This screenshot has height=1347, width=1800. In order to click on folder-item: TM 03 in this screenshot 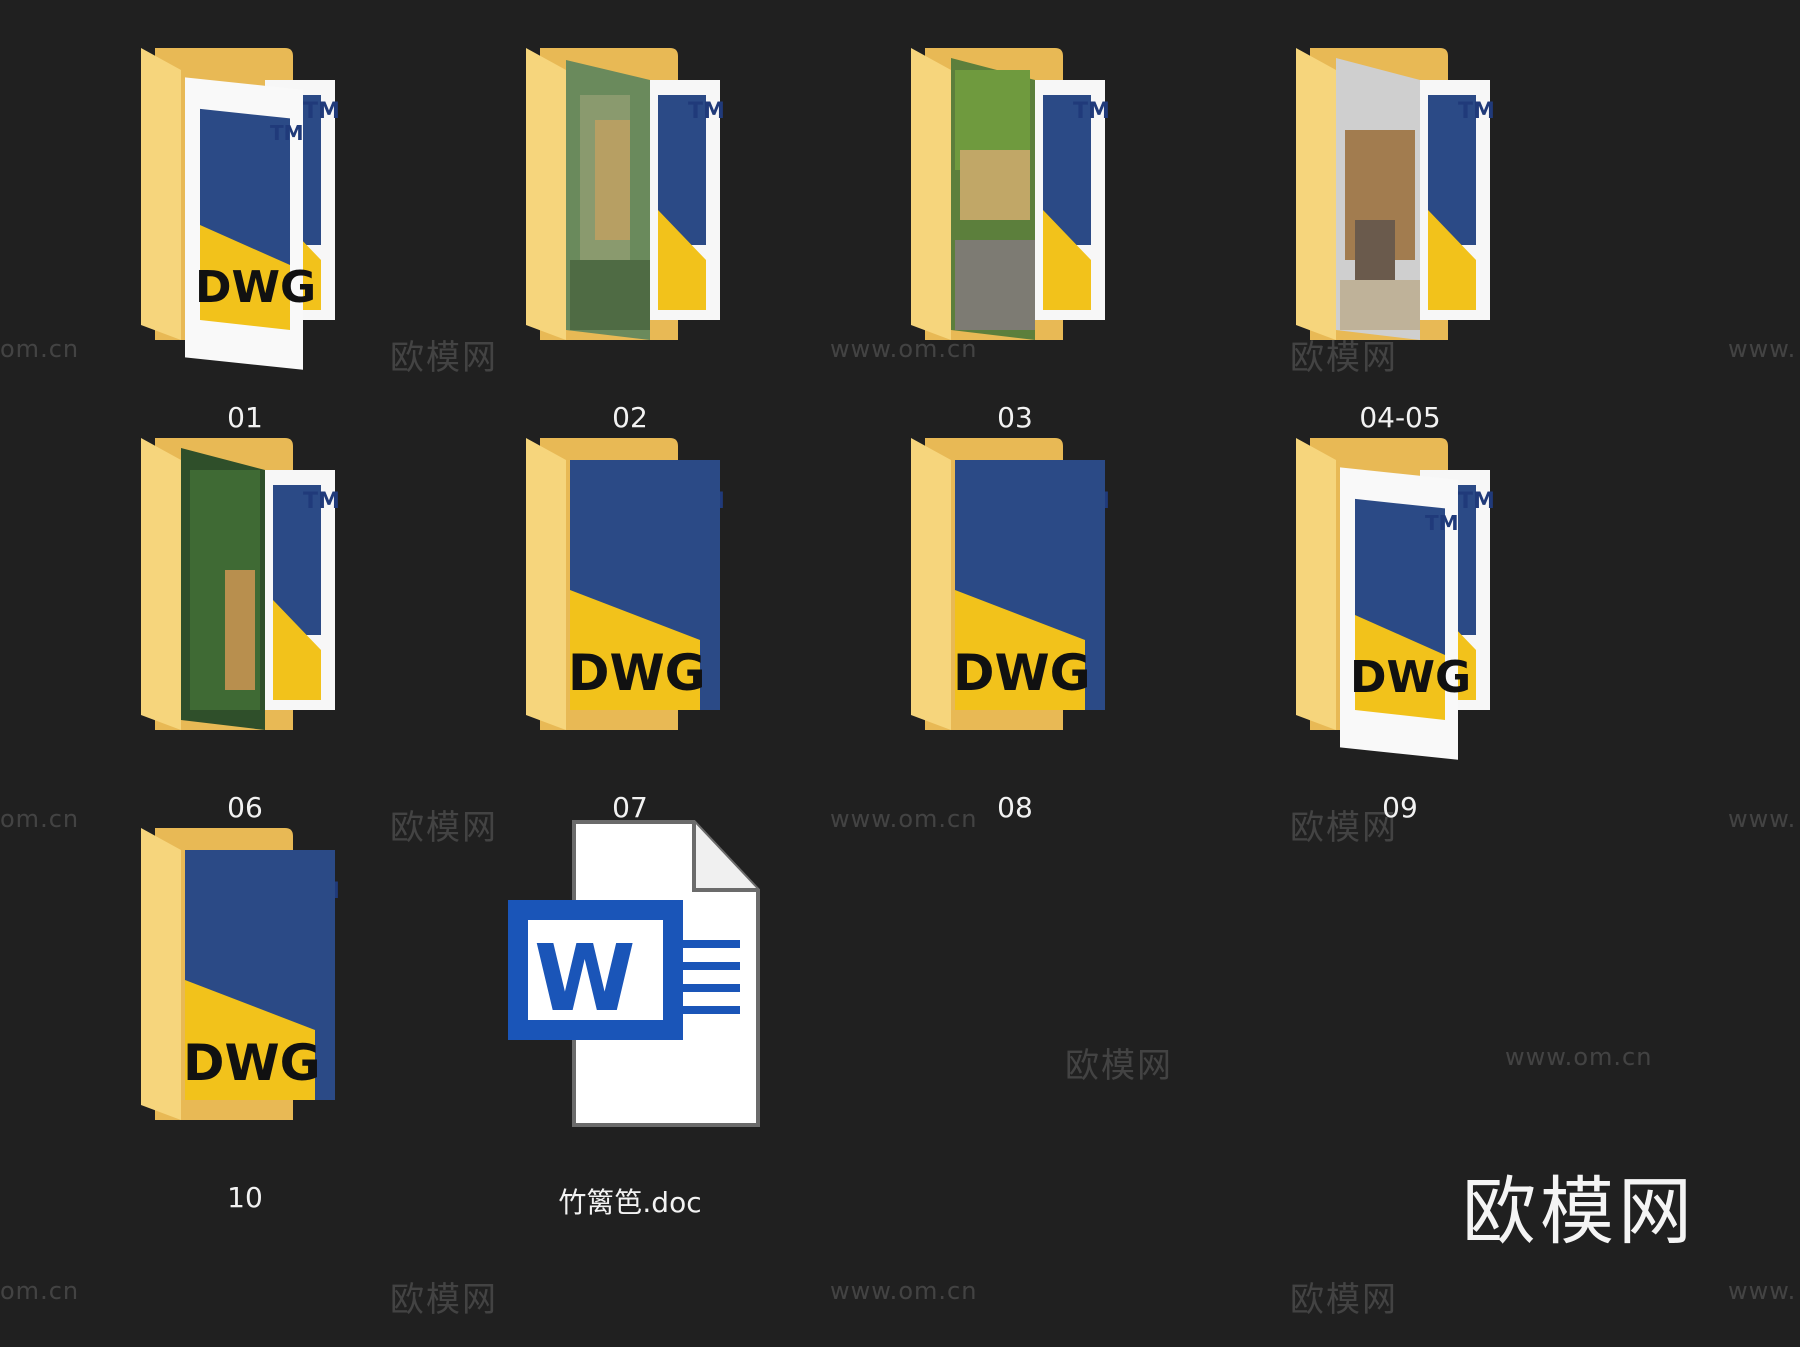, I will do `click(1015, 250)`.